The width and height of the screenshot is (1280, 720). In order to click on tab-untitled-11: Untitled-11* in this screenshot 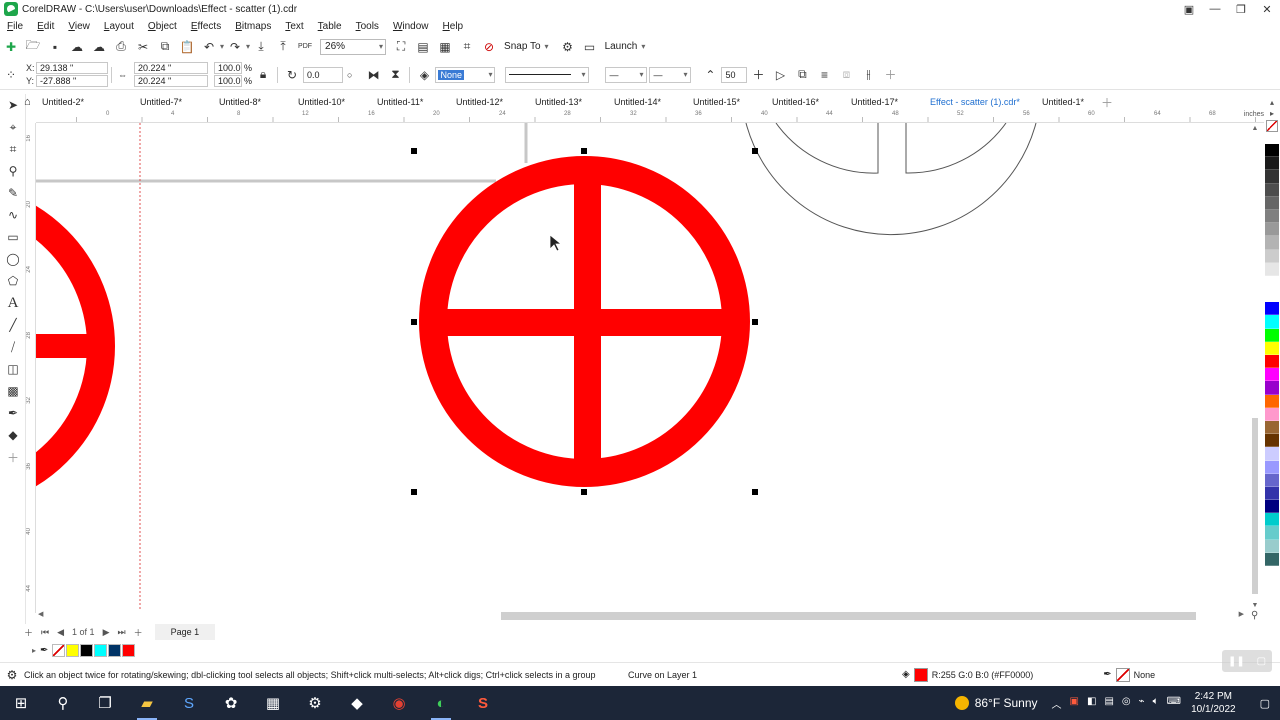, I will do `click(392, 102)`.